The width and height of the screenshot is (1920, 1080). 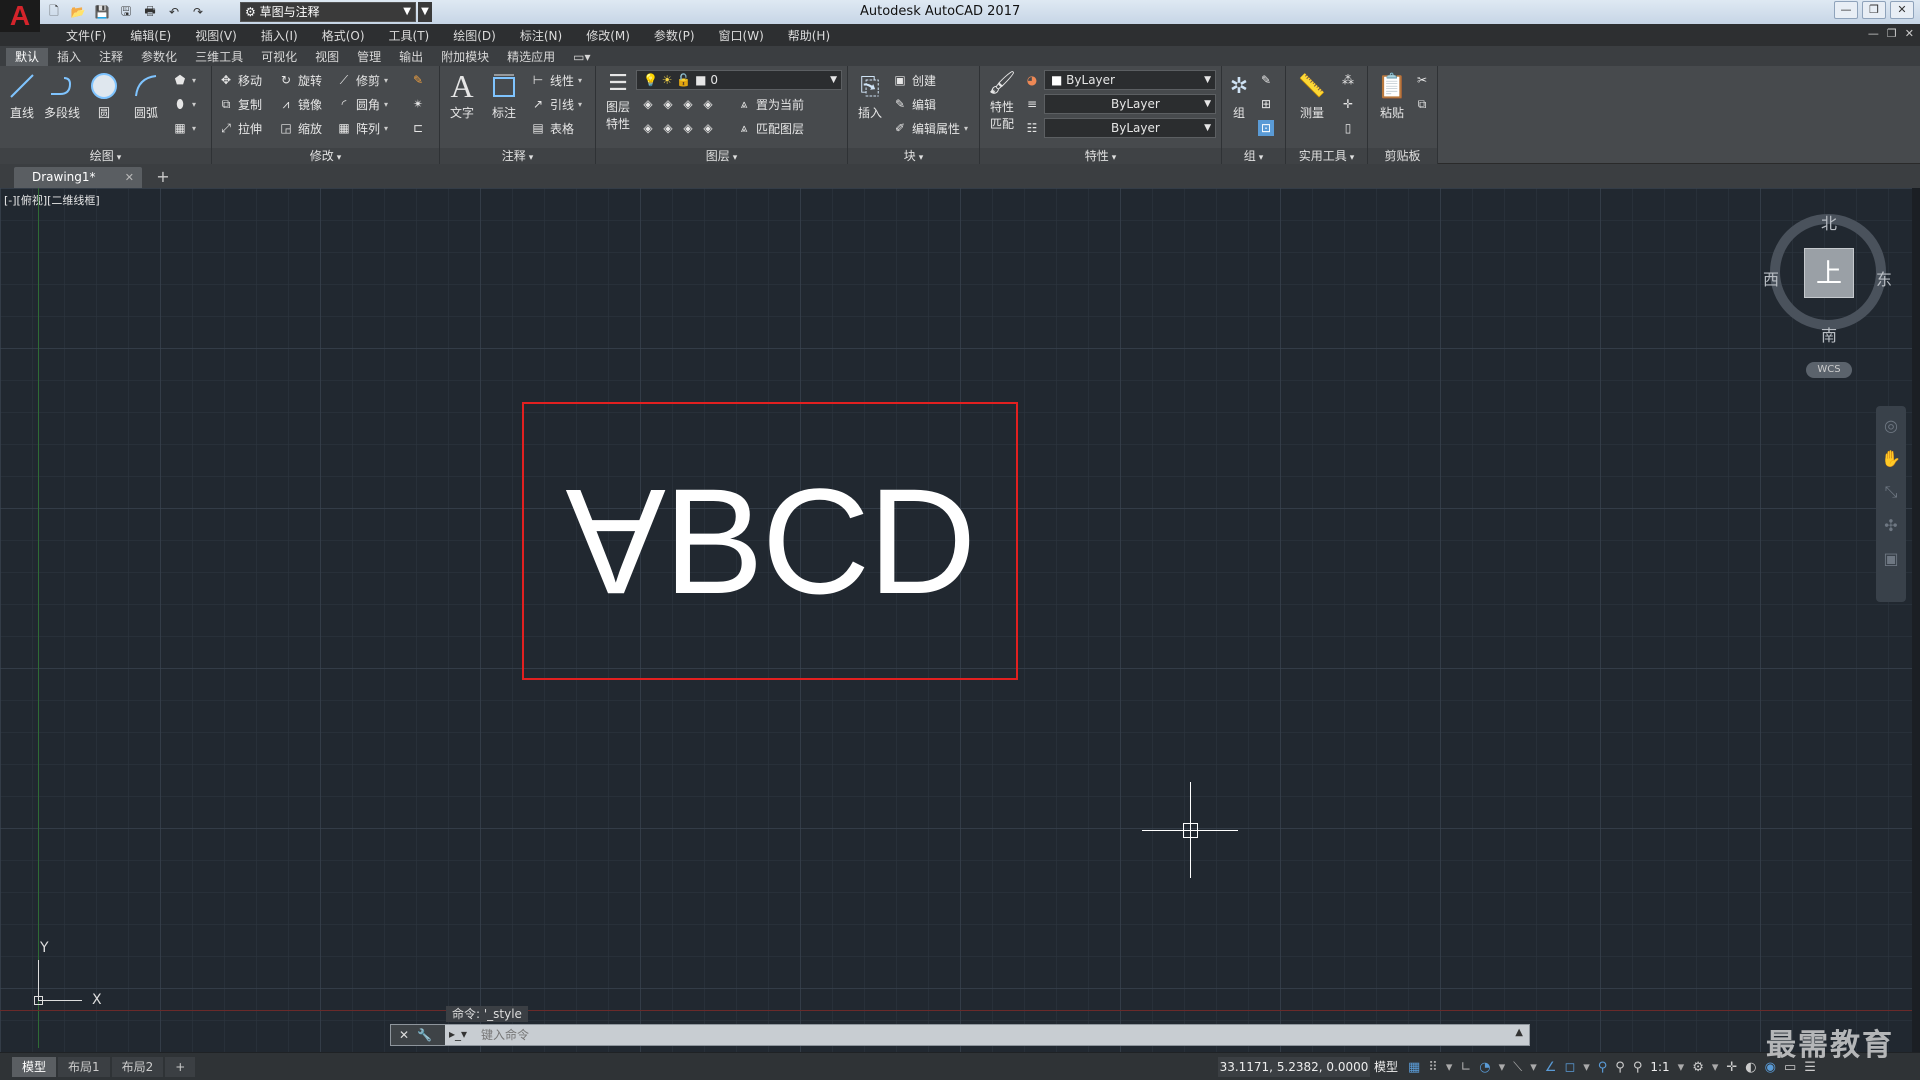 What do you see at coordinates (1402, 156) in the screenshot?
I see `panel-clipboard-title: 剪贴板` at bounding box center [1402, 156].